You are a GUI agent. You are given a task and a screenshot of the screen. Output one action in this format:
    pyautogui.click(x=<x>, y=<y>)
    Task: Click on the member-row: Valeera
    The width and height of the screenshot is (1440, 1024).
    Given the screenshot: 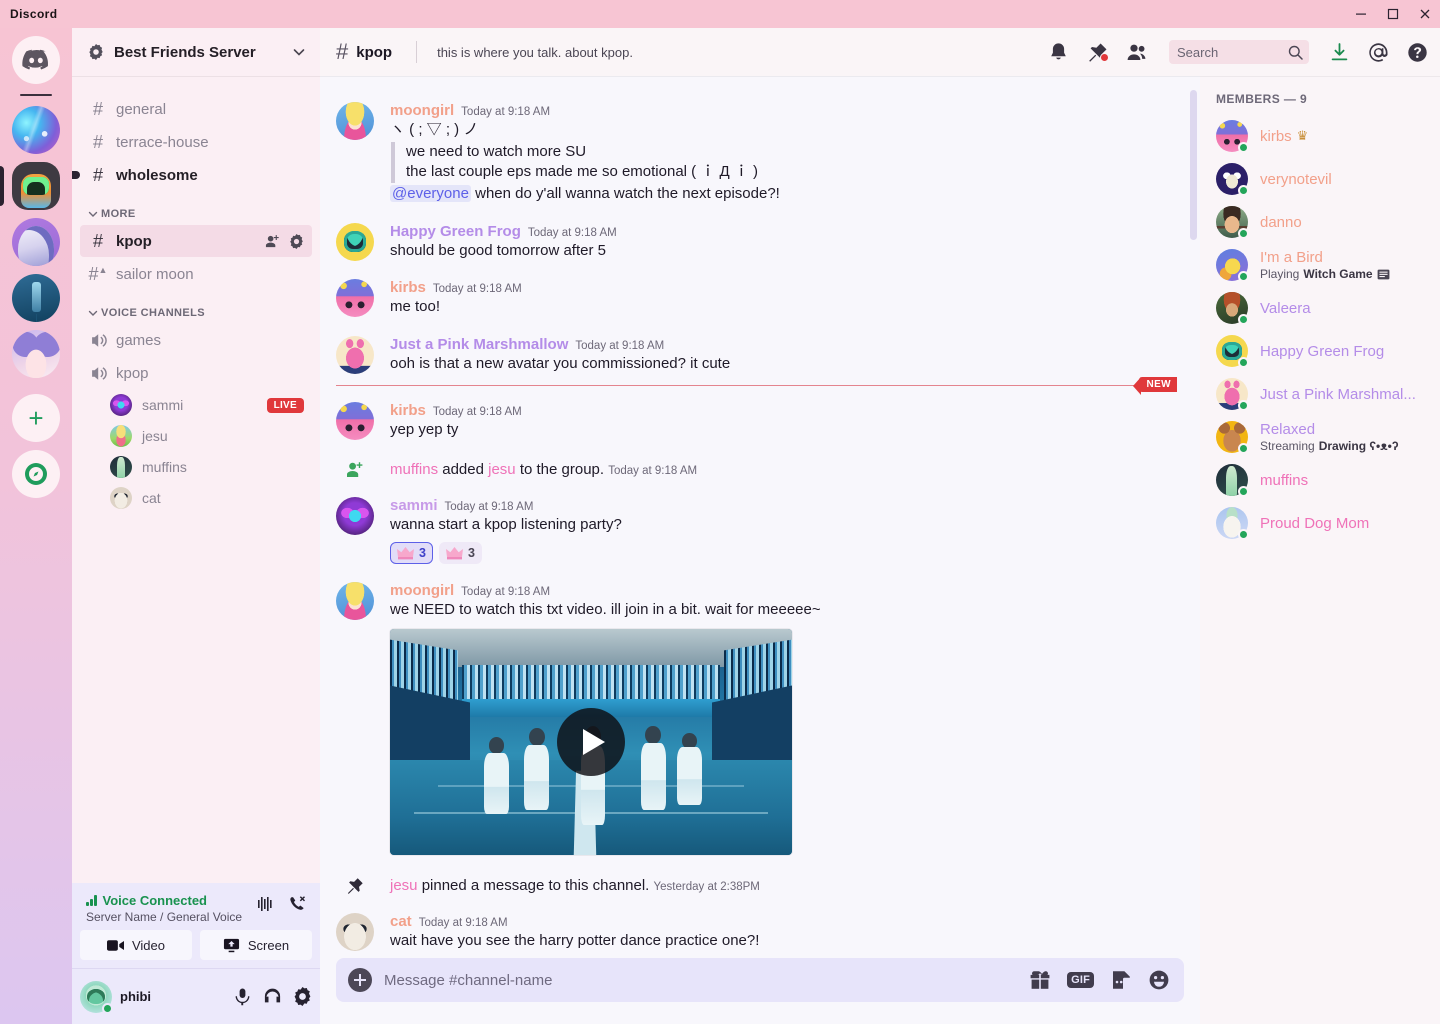 What is the action you would take?
    pyautogui.click(x=1320, y=308)
    